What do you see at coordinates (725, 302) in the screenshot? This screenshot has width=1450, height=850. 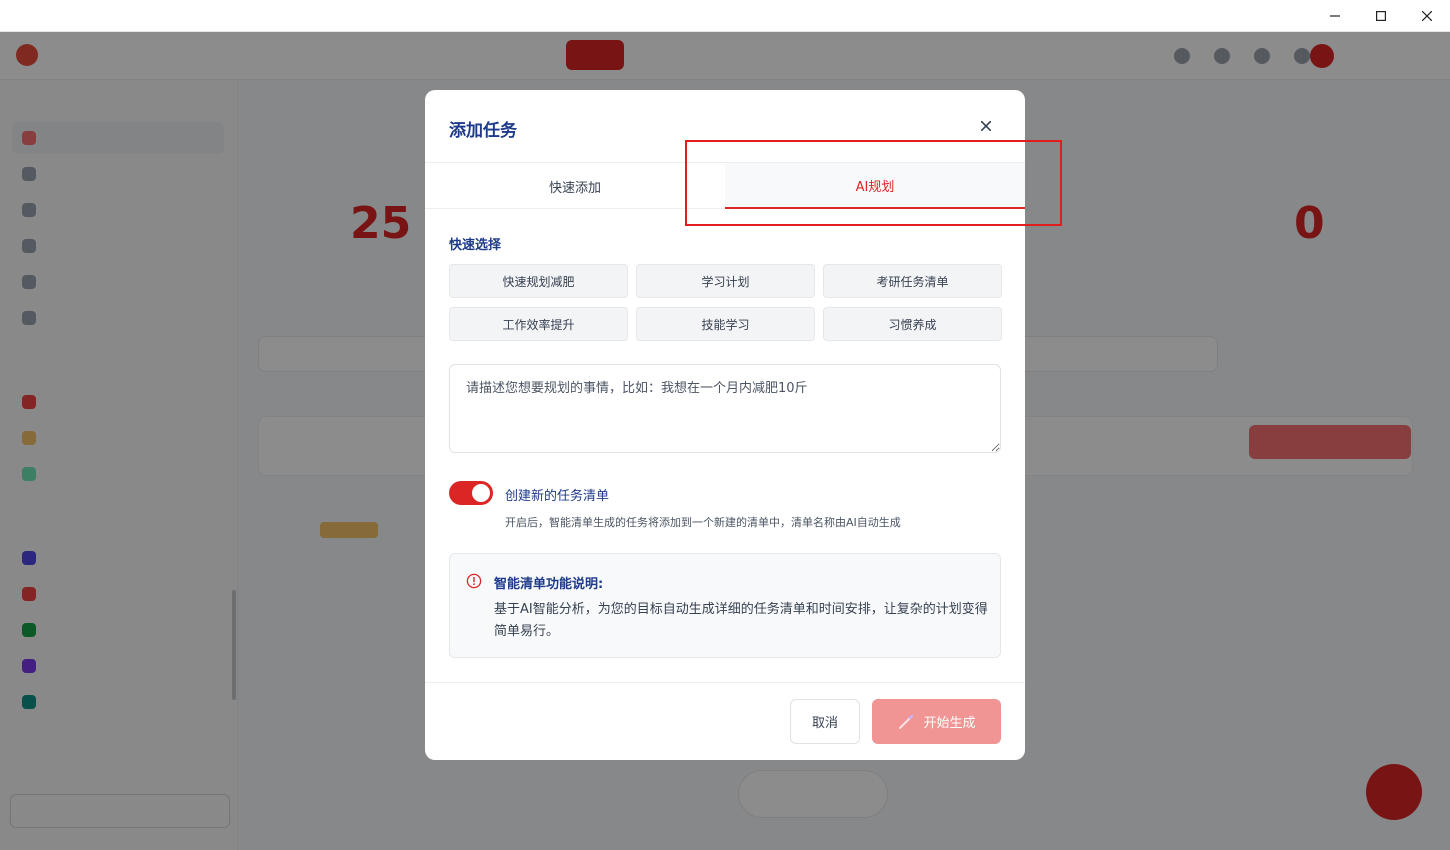 I see `quick-select-options: 快速规划减肥 学习计划 考研任务清单 工作效率提升 技能学习 习惯养成` at bounding box center [725, 302].